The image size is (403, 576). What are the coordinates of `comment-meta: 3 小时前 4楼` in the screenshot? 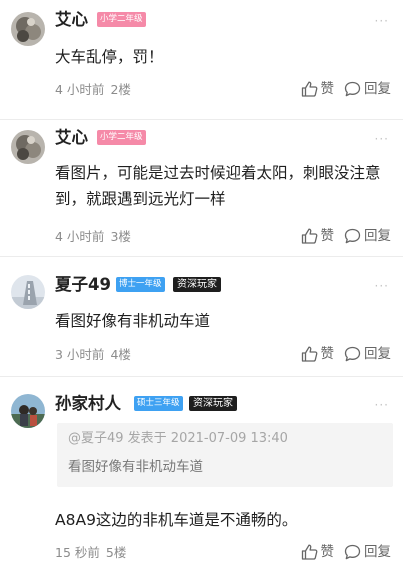 It's located at (93, 355).